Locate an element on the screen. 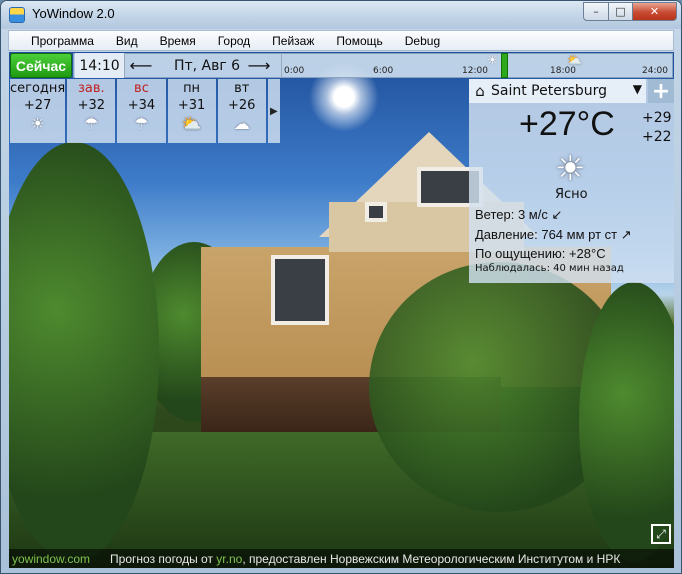  house-window-small is located at coordinates (376, 212).